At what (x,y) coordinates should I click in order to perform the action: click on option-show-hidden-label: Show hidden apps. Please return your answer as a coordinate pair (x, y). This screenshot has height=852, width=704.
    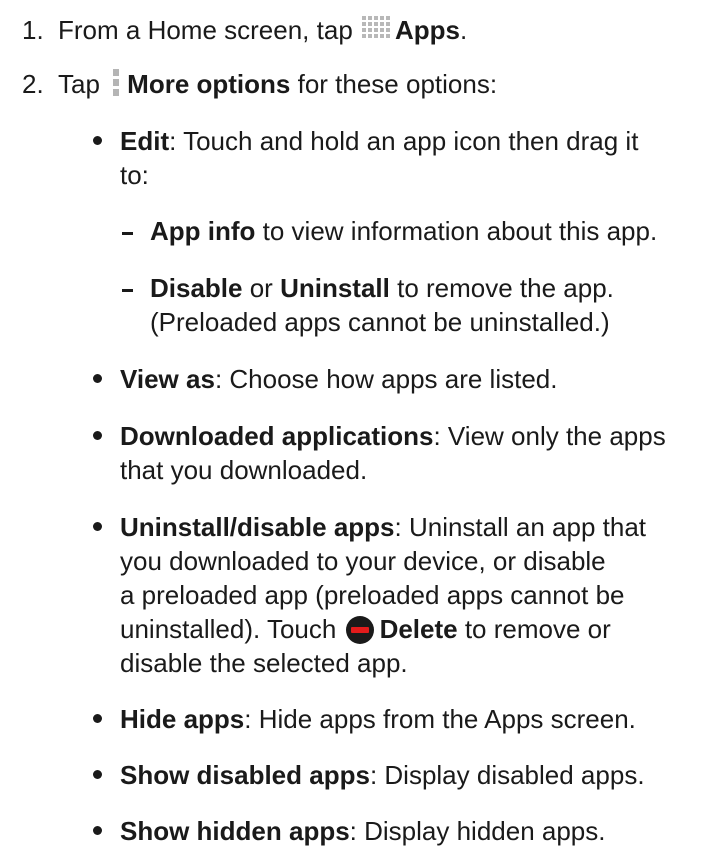
    Looking at the image, I should click on (235, 831).